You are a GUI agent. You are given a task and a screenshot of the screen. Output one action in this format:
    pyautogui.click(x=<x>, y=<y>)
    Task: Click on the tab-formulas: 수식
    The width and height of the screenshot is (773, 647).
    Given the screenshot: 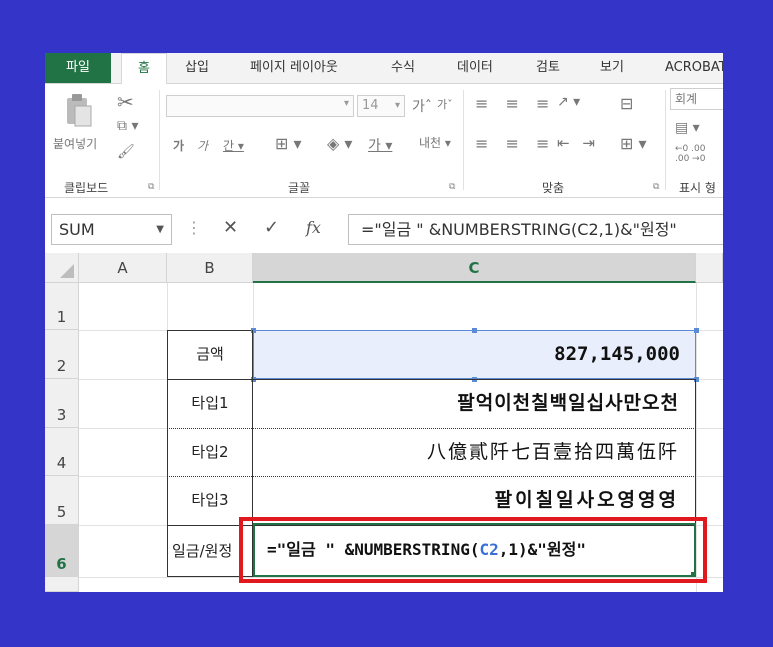 What is the action you would take?
    pyautogui.click(x=403, y=68)
    